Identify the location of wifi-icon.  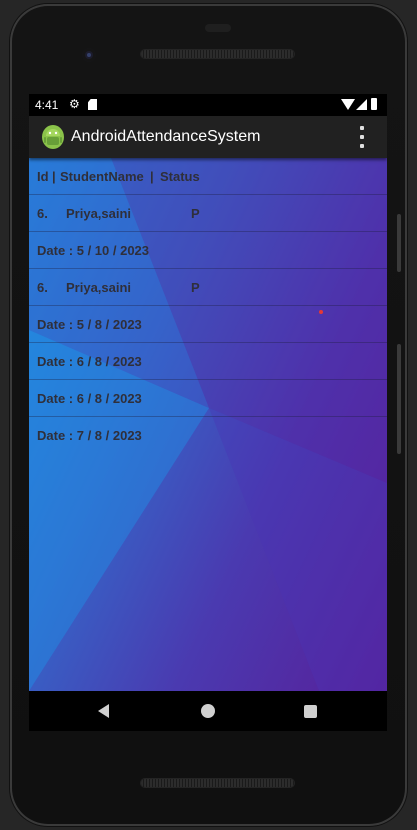
(348, 104).